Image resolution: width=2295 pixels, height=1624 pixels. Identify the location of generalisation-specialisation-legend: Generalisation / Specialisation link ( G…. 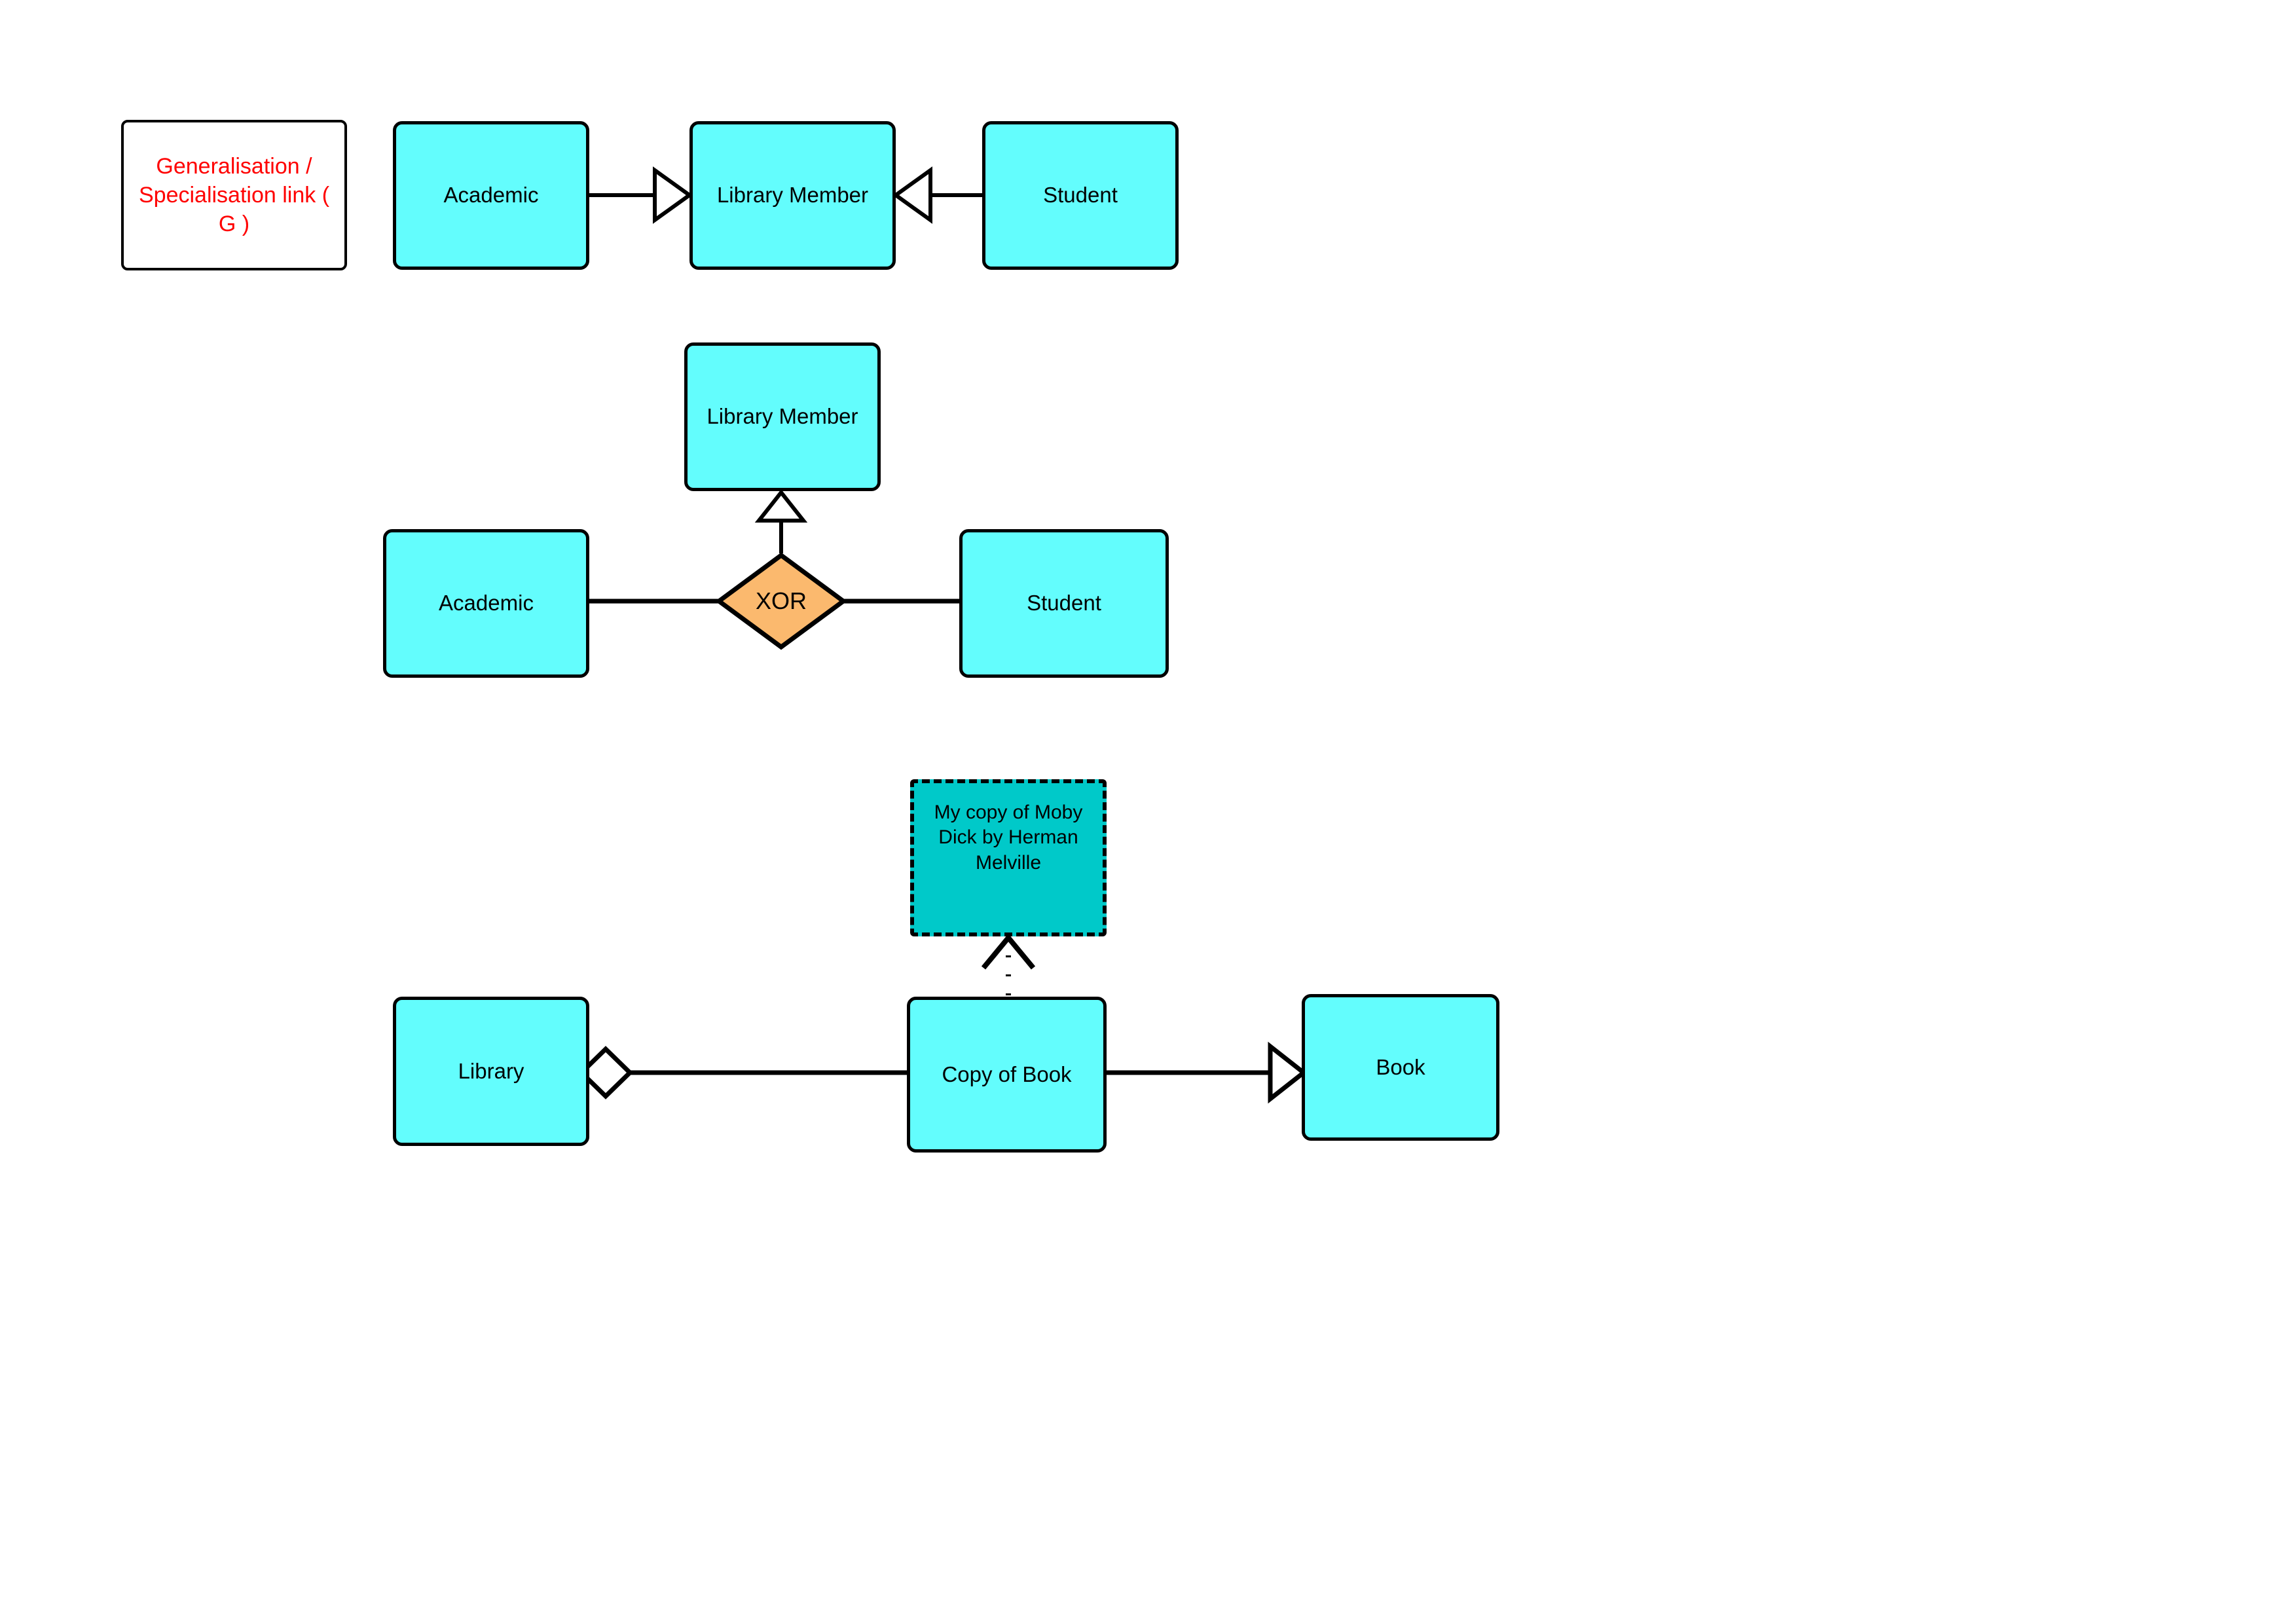
(234, 195).